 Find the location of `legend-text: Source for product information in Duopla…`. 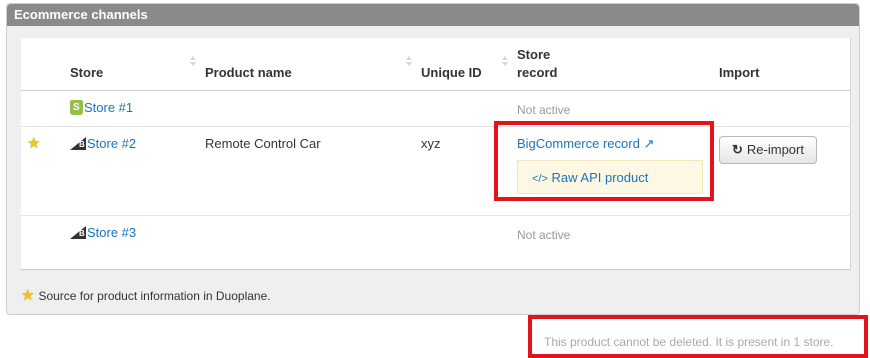

legend-text: Source for product information in Duopla… is located at coordinates (154, 295).